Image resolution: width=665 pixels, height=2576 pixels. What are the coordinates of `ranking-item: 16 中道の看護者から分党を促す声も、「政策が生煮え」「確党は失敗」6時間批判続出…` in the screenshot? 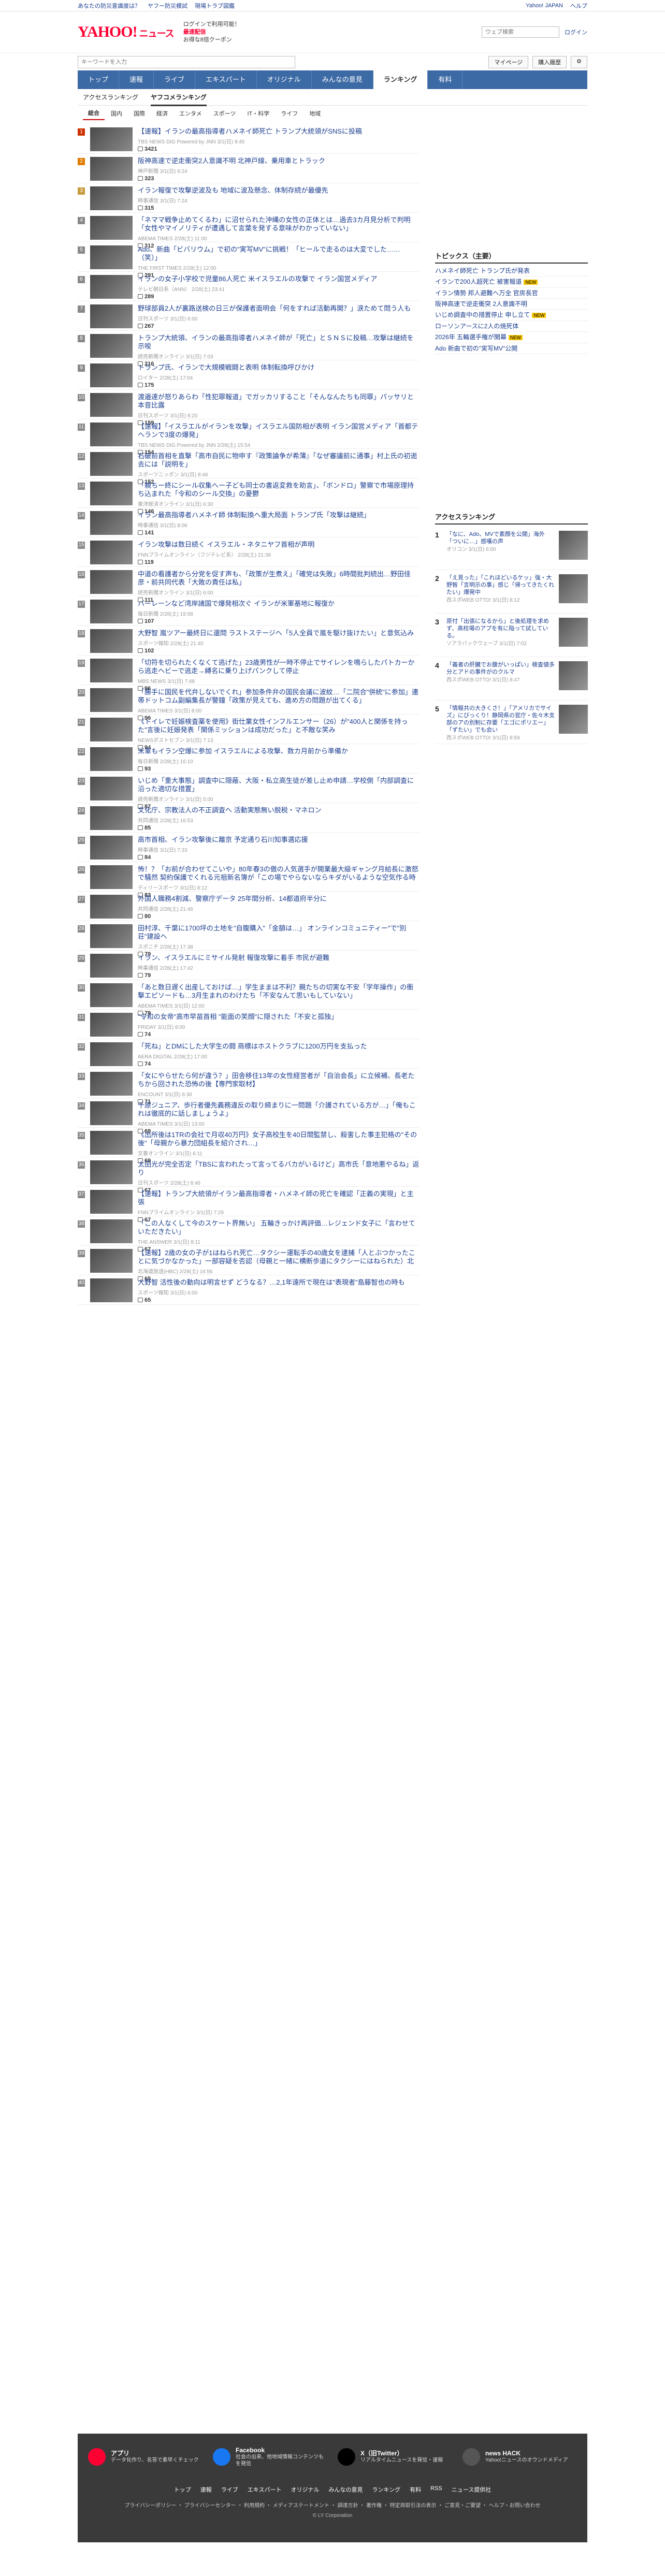 It's located at (249, 585).